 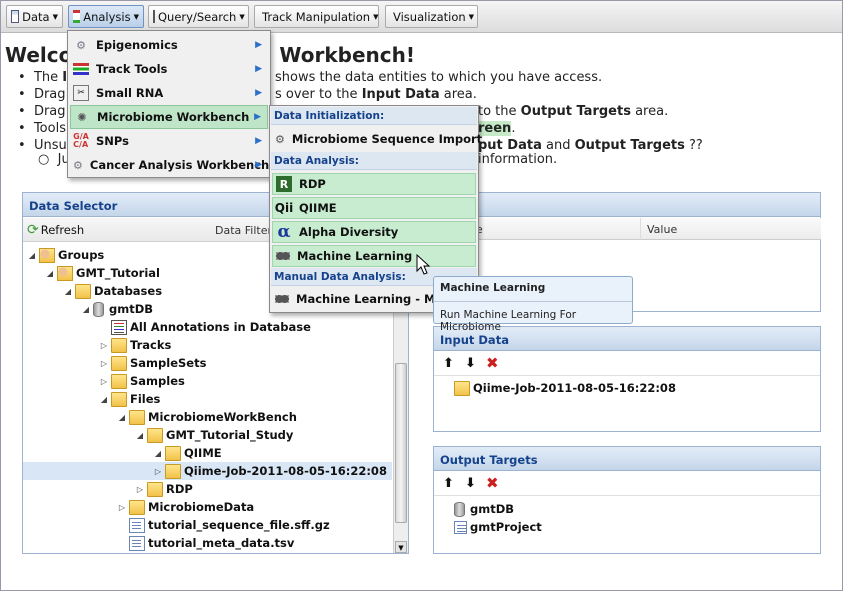 I want to click on scroll-down-icon: ▼, so click(x=401, y=547).